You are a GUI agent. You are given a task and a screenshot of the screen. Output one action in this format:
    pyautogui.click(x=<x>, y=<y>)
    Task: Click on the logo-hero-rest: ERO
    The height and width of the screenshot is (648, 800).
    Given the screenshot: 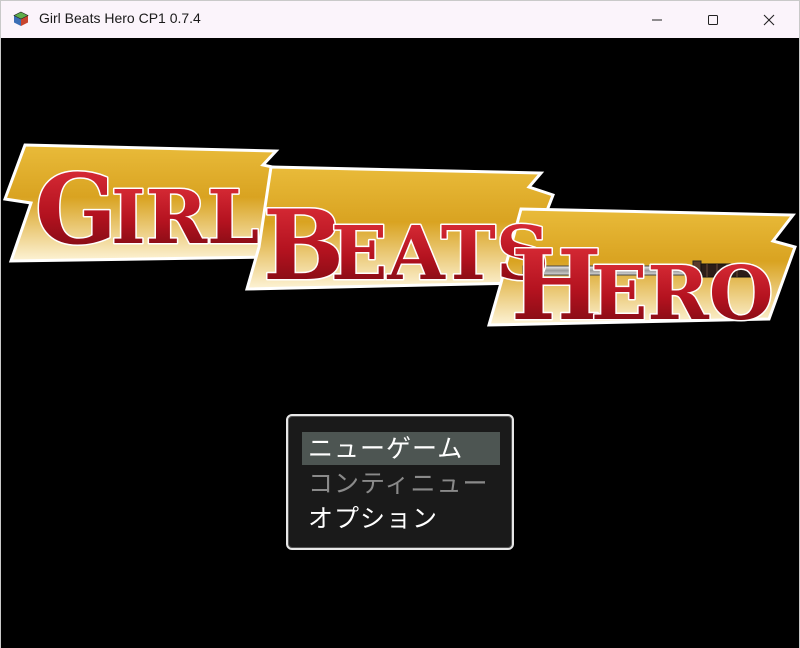 What is the action you would take?
    pyautogui.click(x=682, y=294)
    